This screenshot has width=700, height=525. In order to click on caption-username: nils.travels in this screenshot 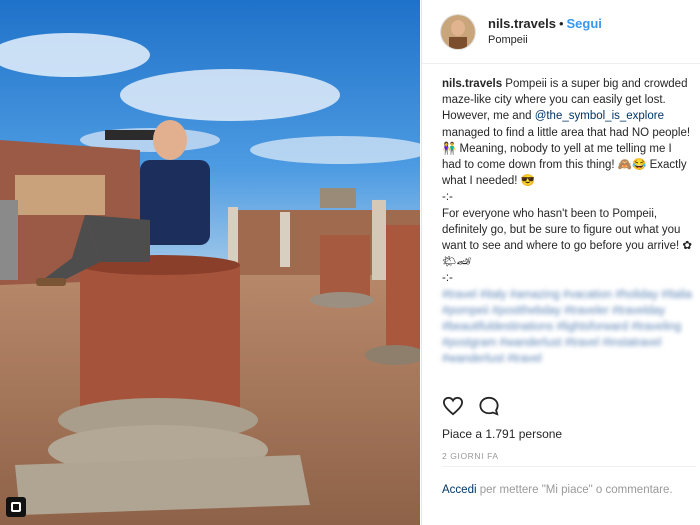, I will do `click(472, 84)`.